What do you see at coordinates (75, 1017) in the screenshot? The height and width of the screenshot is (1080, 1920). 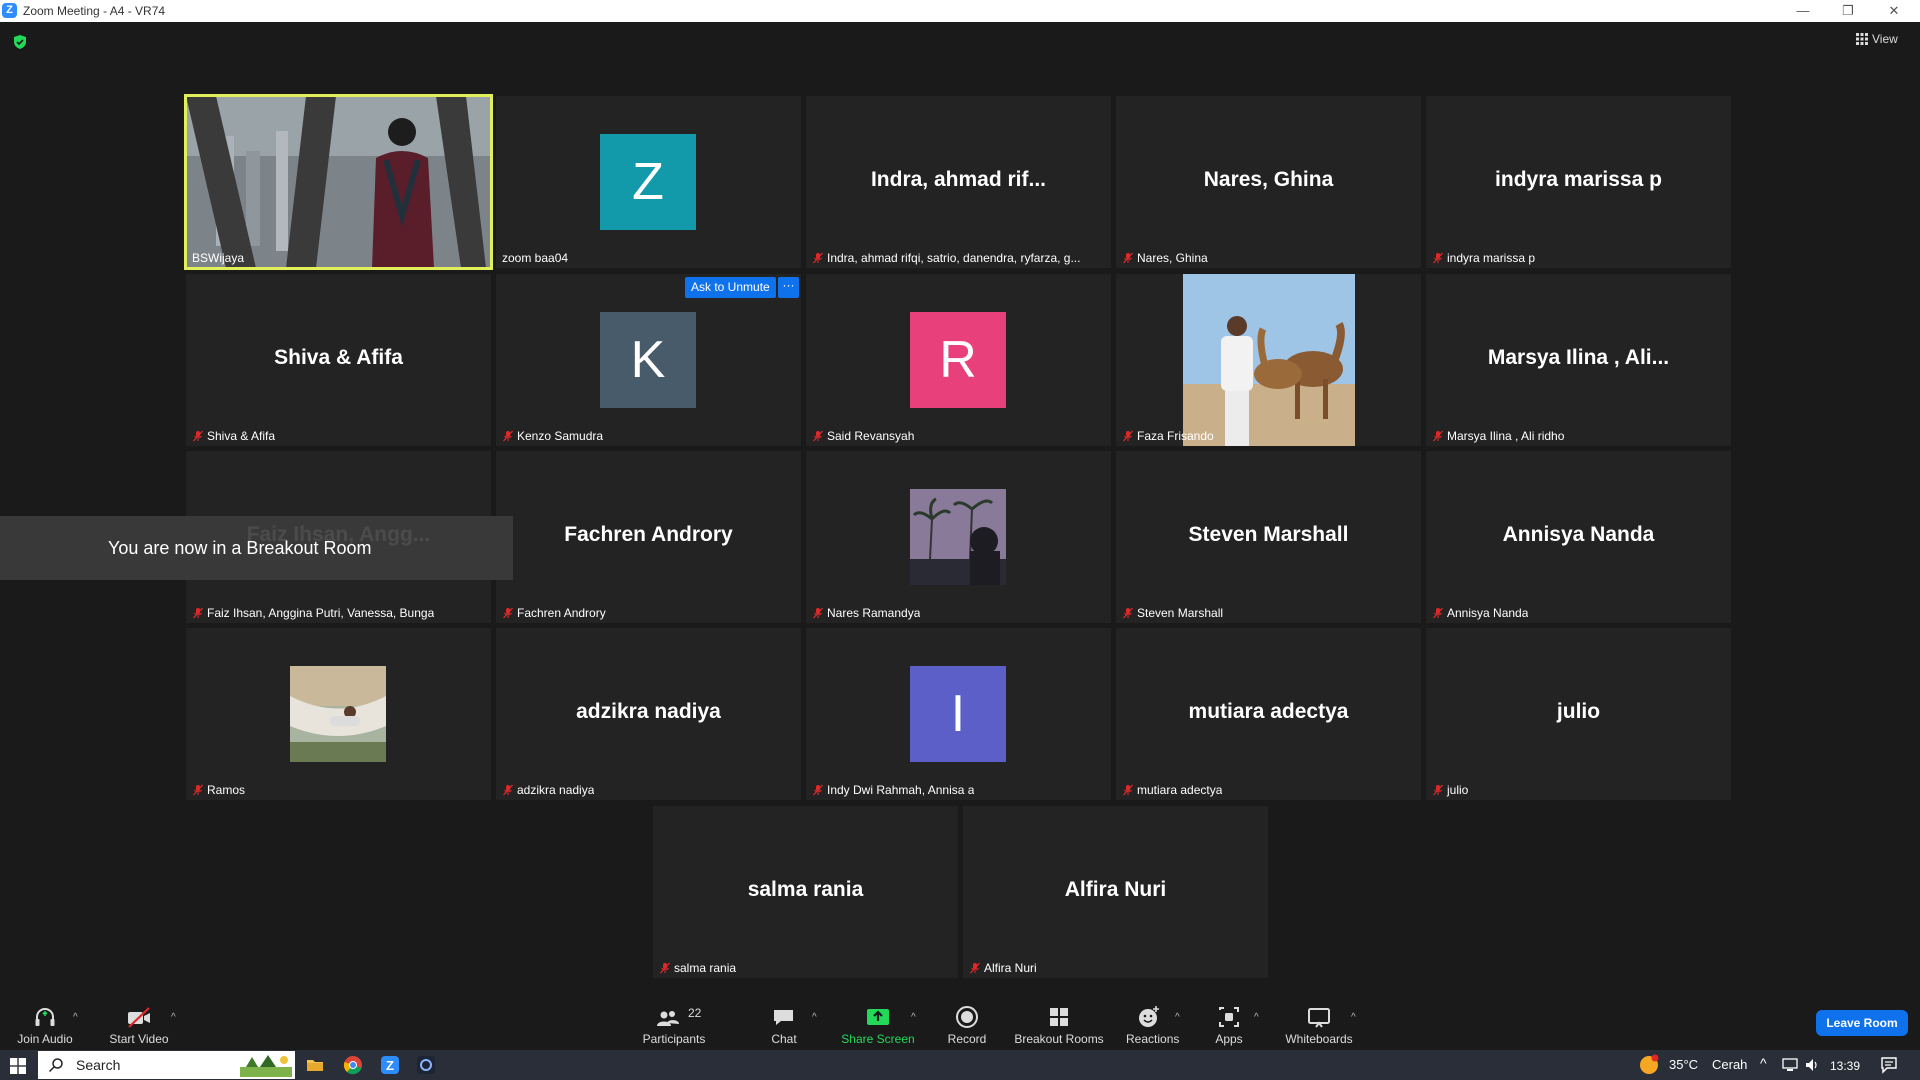 I see `audio-options-caret-icon: ^` at bounding box center [75, 1017].